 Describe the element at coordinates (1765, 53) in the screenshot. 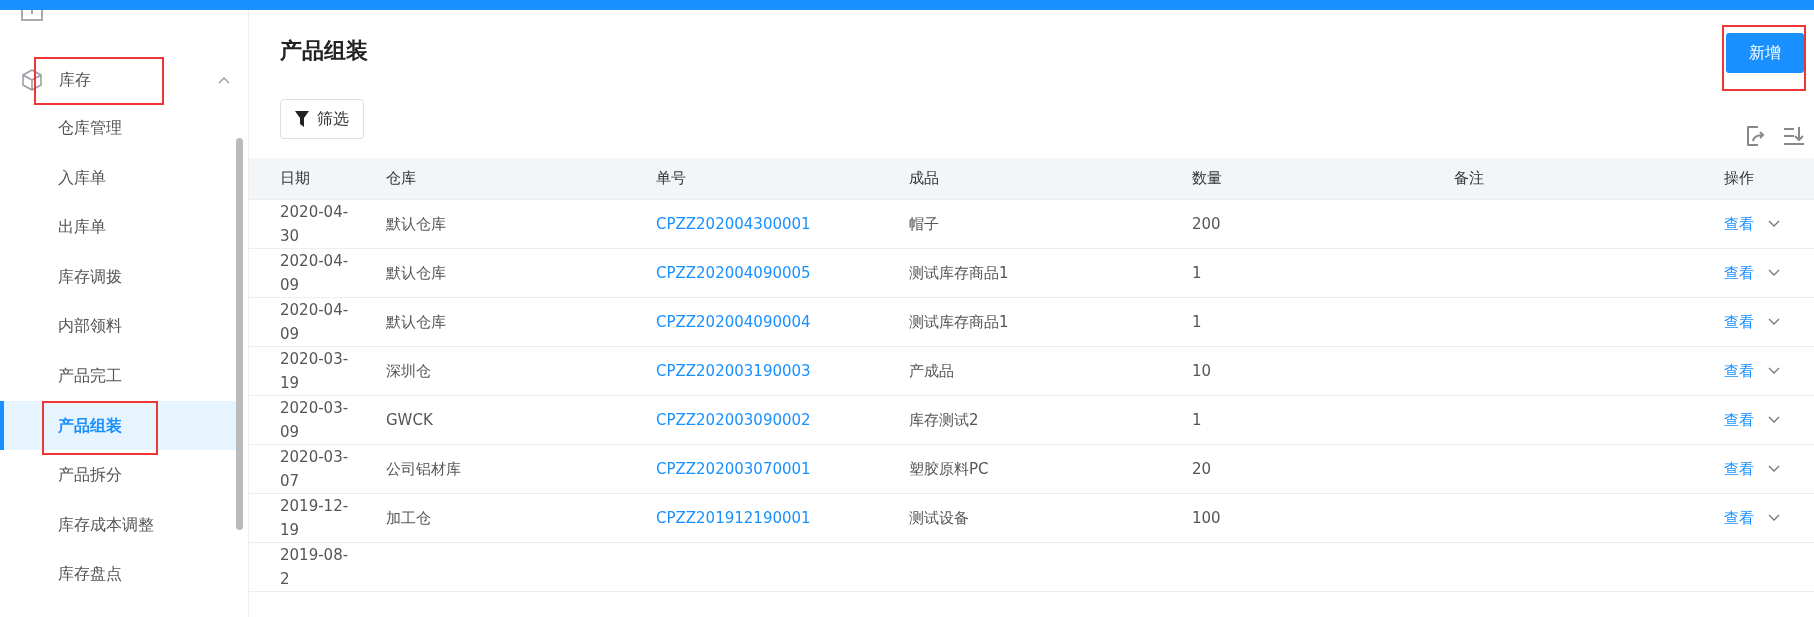

I see `add-button: 新增` at that location.